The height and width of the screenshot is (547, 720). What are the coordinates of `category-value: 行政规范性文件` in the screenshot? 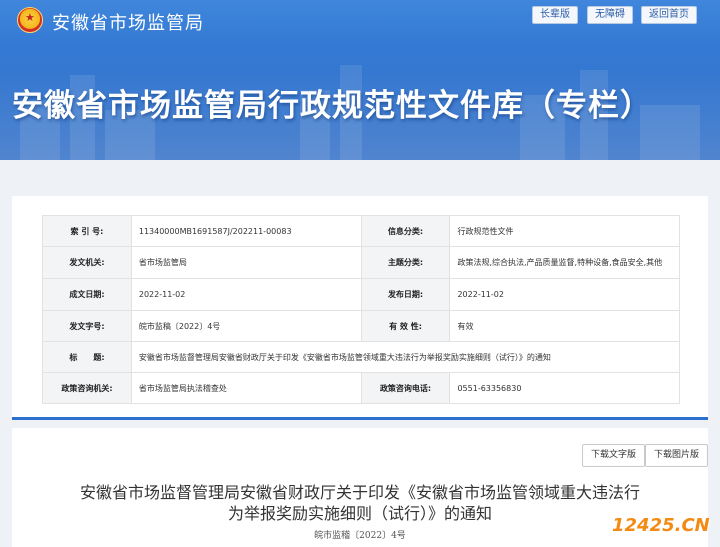 It's located at (564, 231).